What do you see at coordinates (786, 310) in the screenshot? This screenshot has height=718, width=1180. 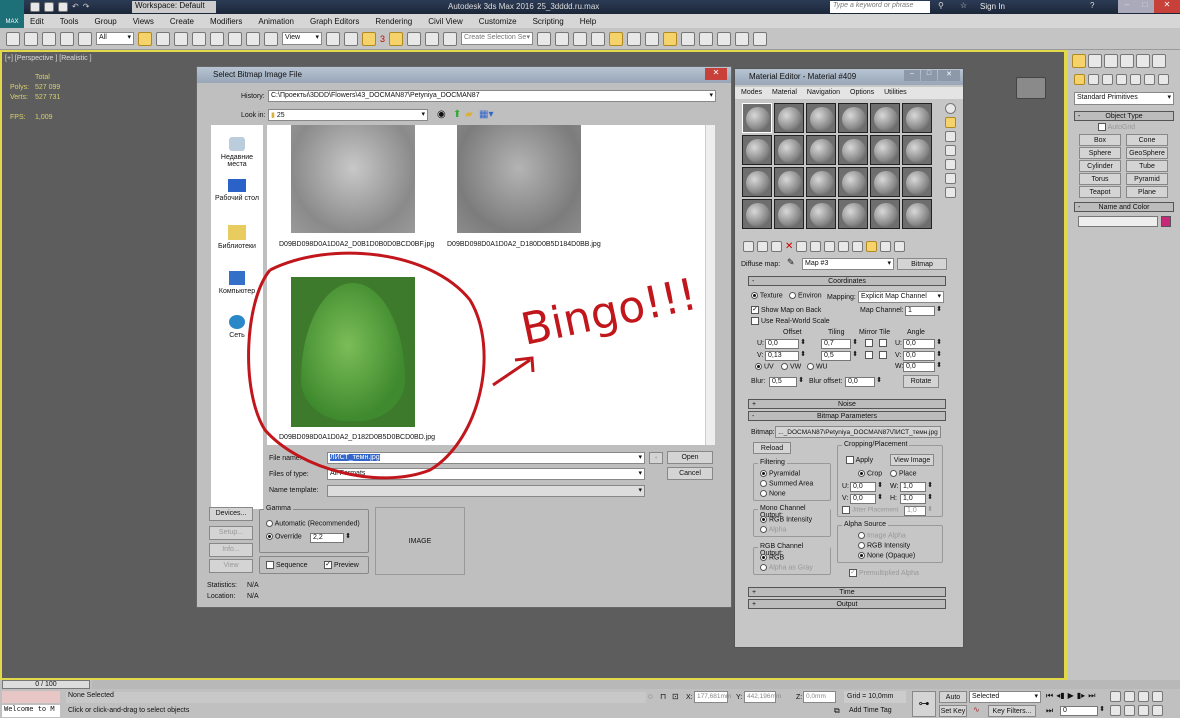 I see `show-map-on-back-checkbox: ✓ Show Map on Back` at bounding box center [786, 310].